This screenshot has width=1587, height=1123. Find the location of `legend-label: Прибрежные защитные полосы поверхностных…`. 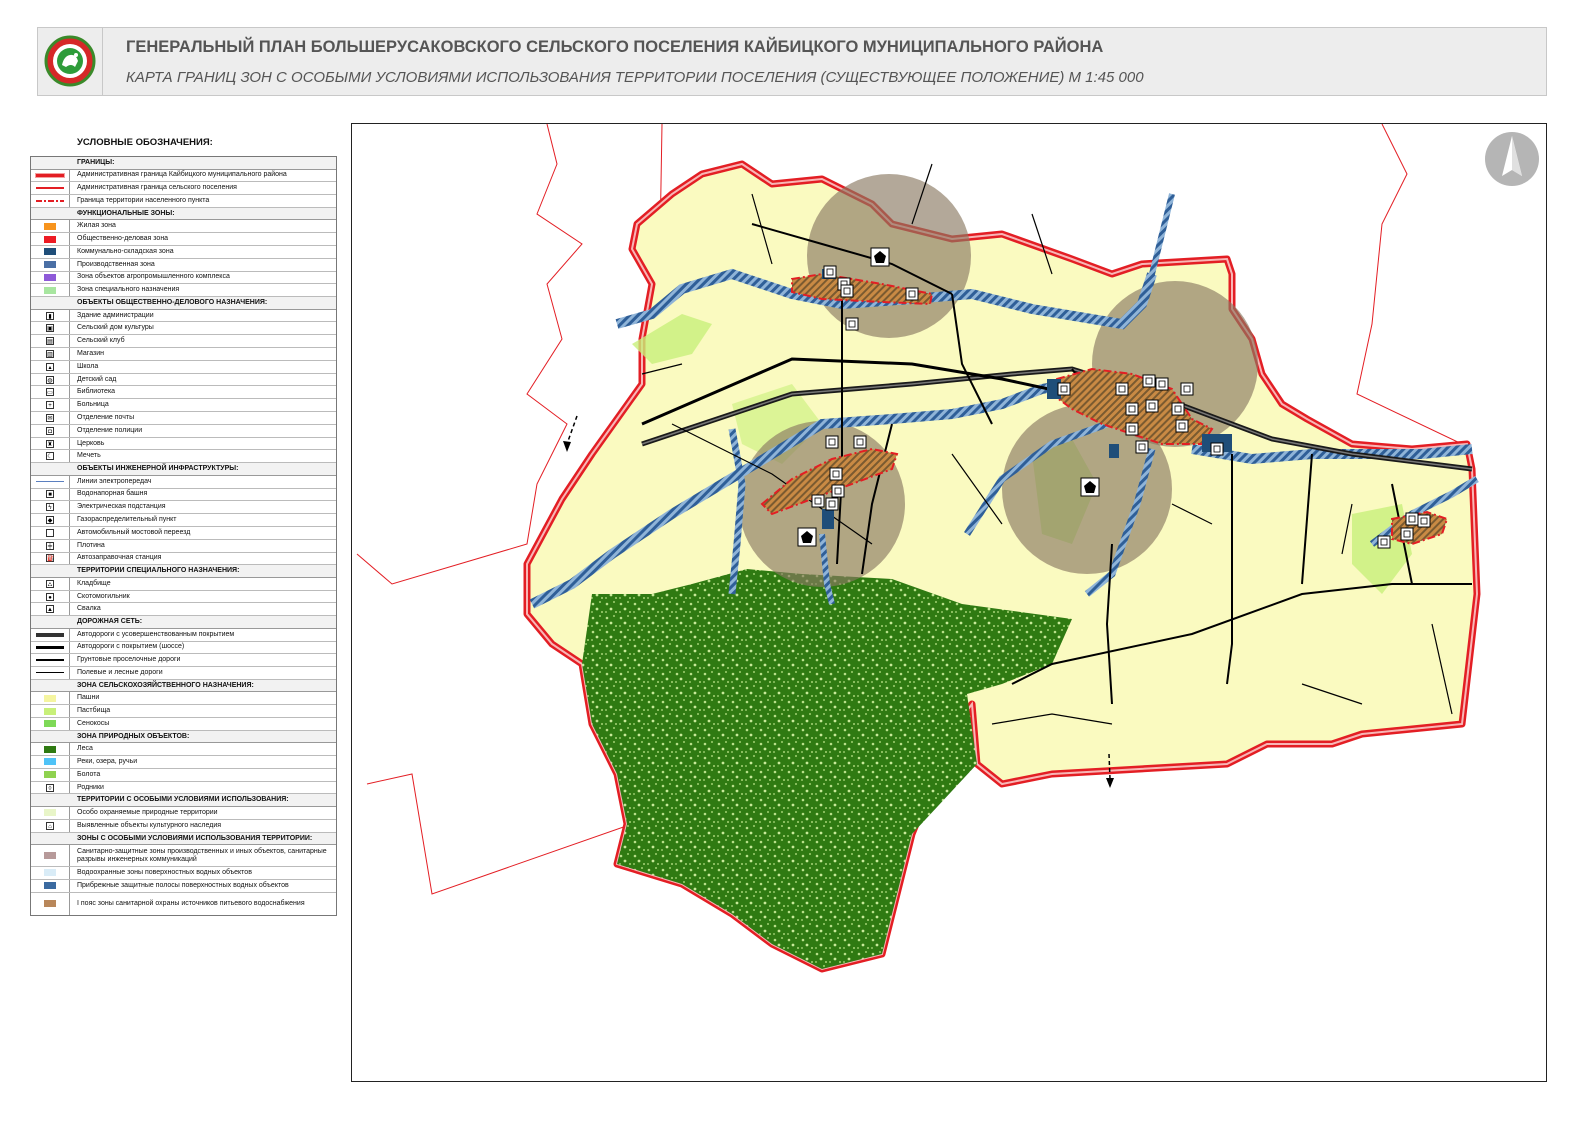

legend-label: Прибрежные защитные полосы поверхностных… is located at coordinates (183, 885).